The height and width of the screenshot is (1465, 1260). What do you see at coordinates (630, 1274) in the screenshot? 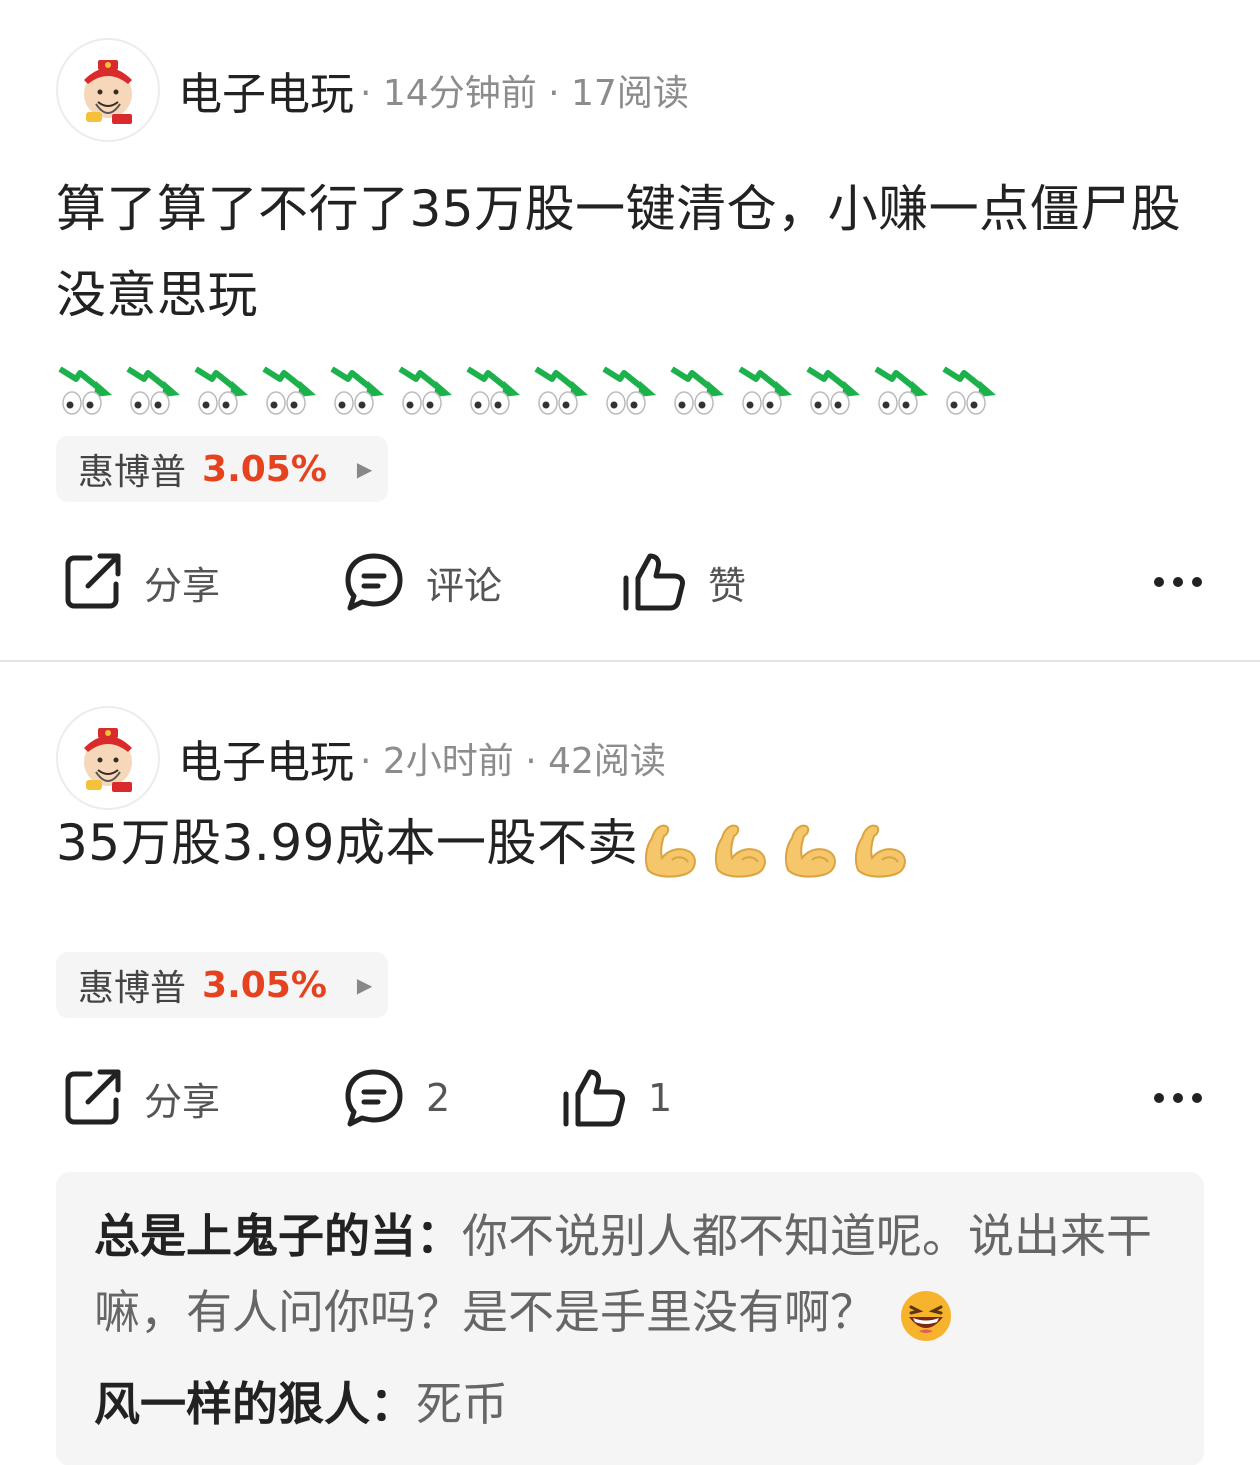
I see `comment-item: 总是上鬼子的当：你不说别人都不知道呢。说出来干嘛，有人问你吗？是不是手里没有啊？` at bounding box center [630, 1274].